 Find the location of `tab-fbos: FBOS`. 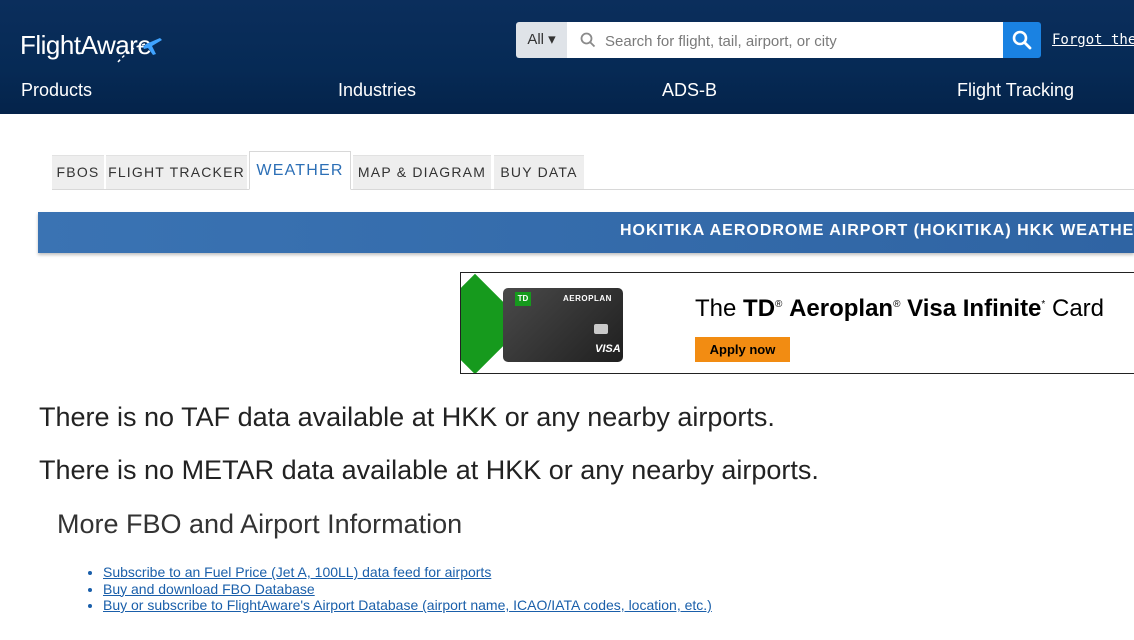

tab-fbos: FBOS is located at coordinates (78, 172).